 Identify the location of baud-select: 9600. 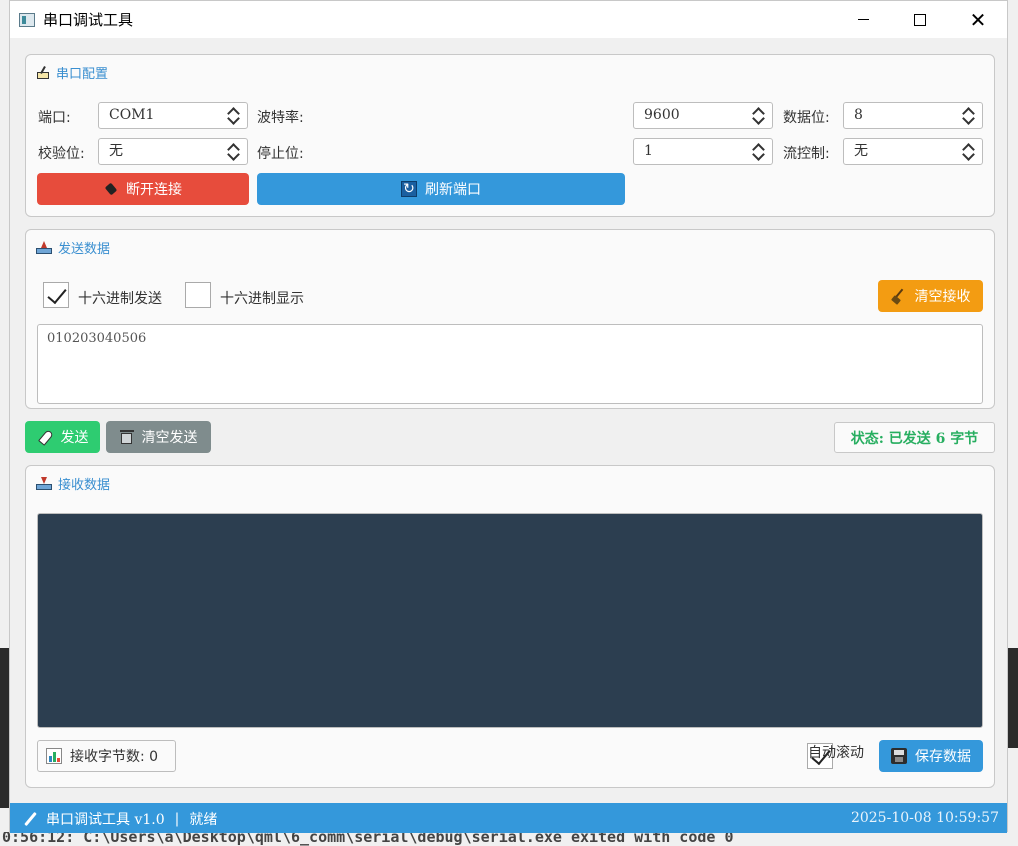
(703, 115).